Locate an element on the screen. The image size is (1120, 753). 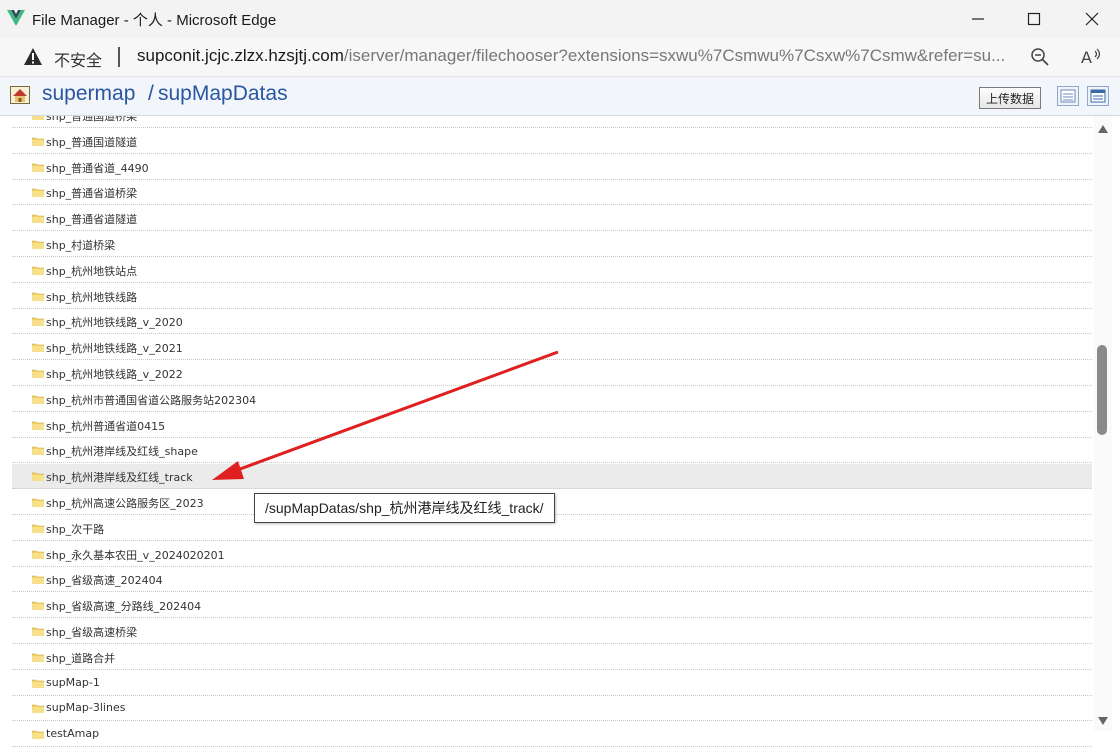
folder-name: supMap-3lines is located at coordinates (85, 707).